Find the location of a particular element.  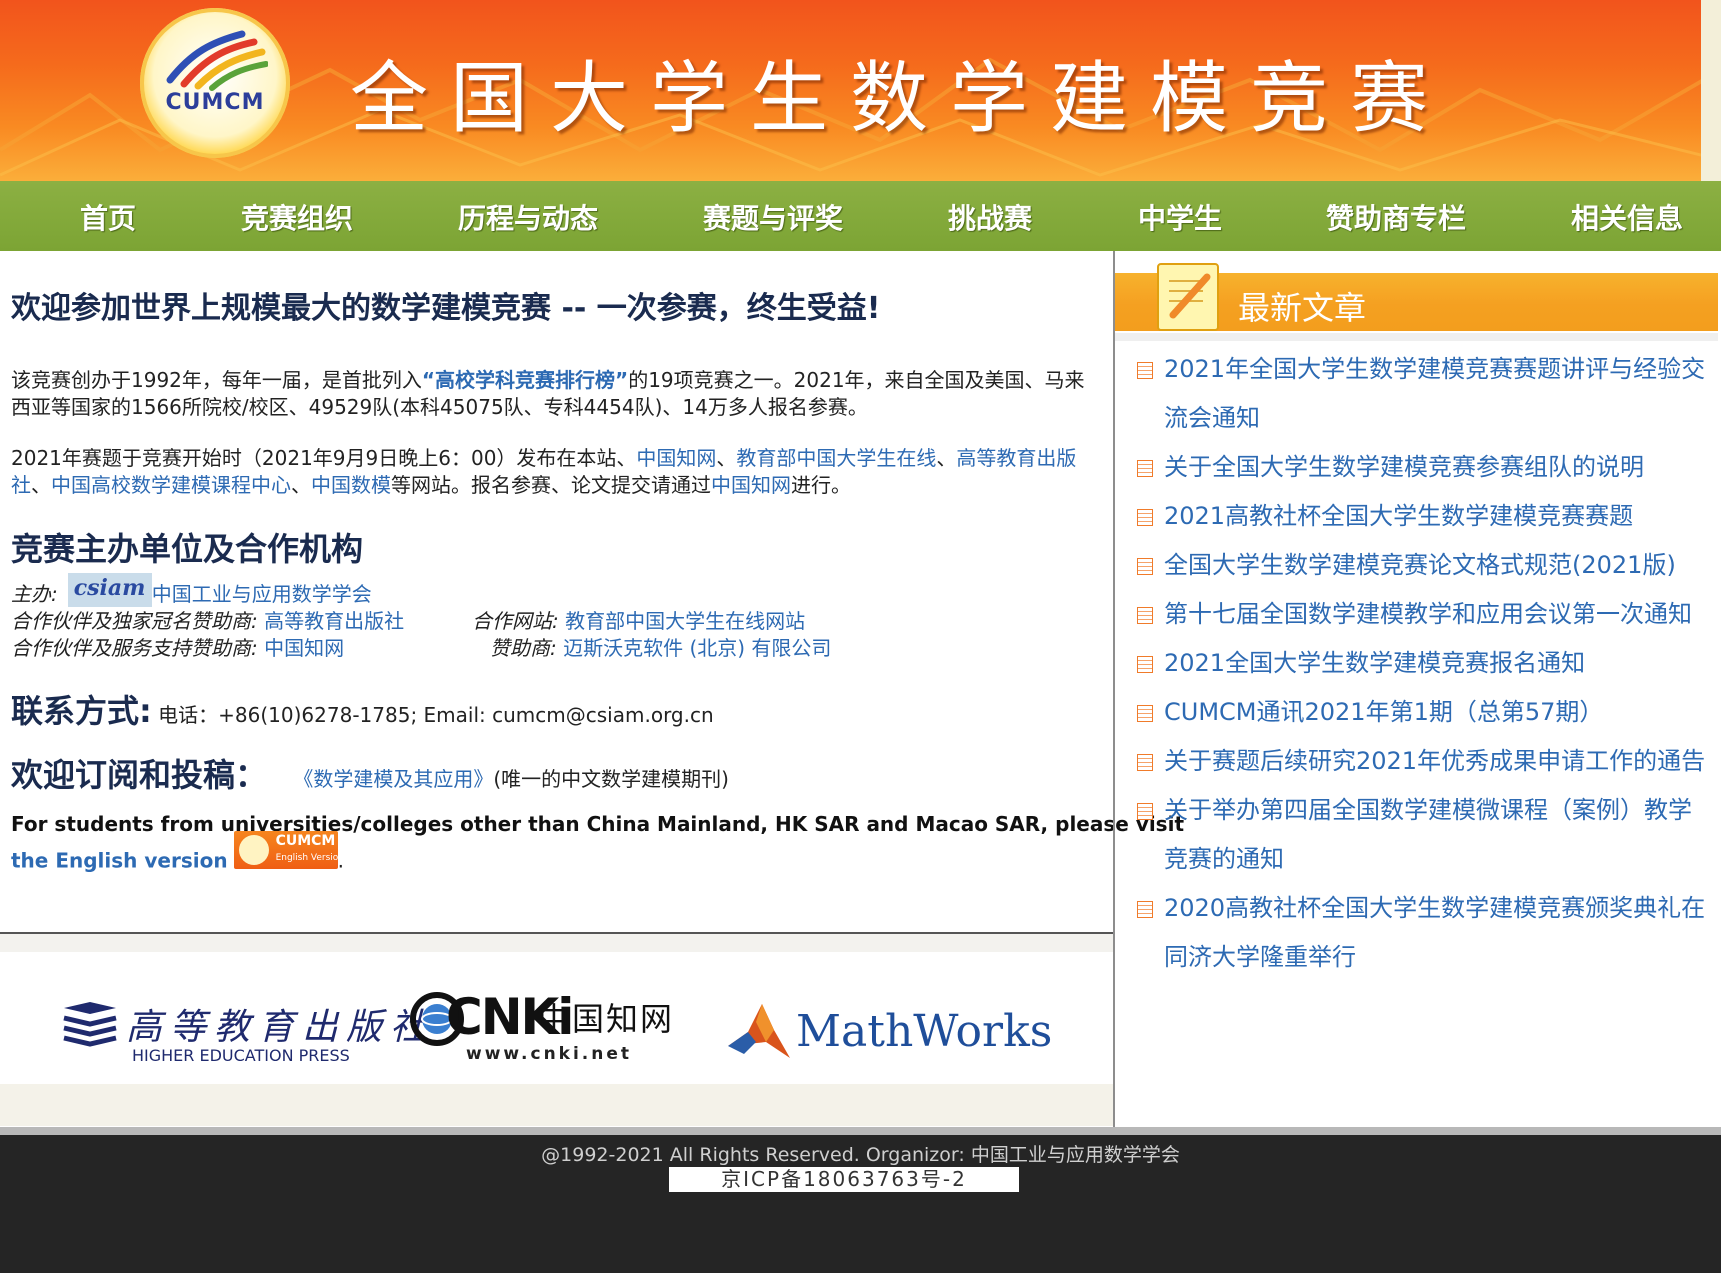

article-title: 2021年全国大学生数学建模竞赛赛题讲评与经验交流会通知 is located at coordinates (1435, 393).